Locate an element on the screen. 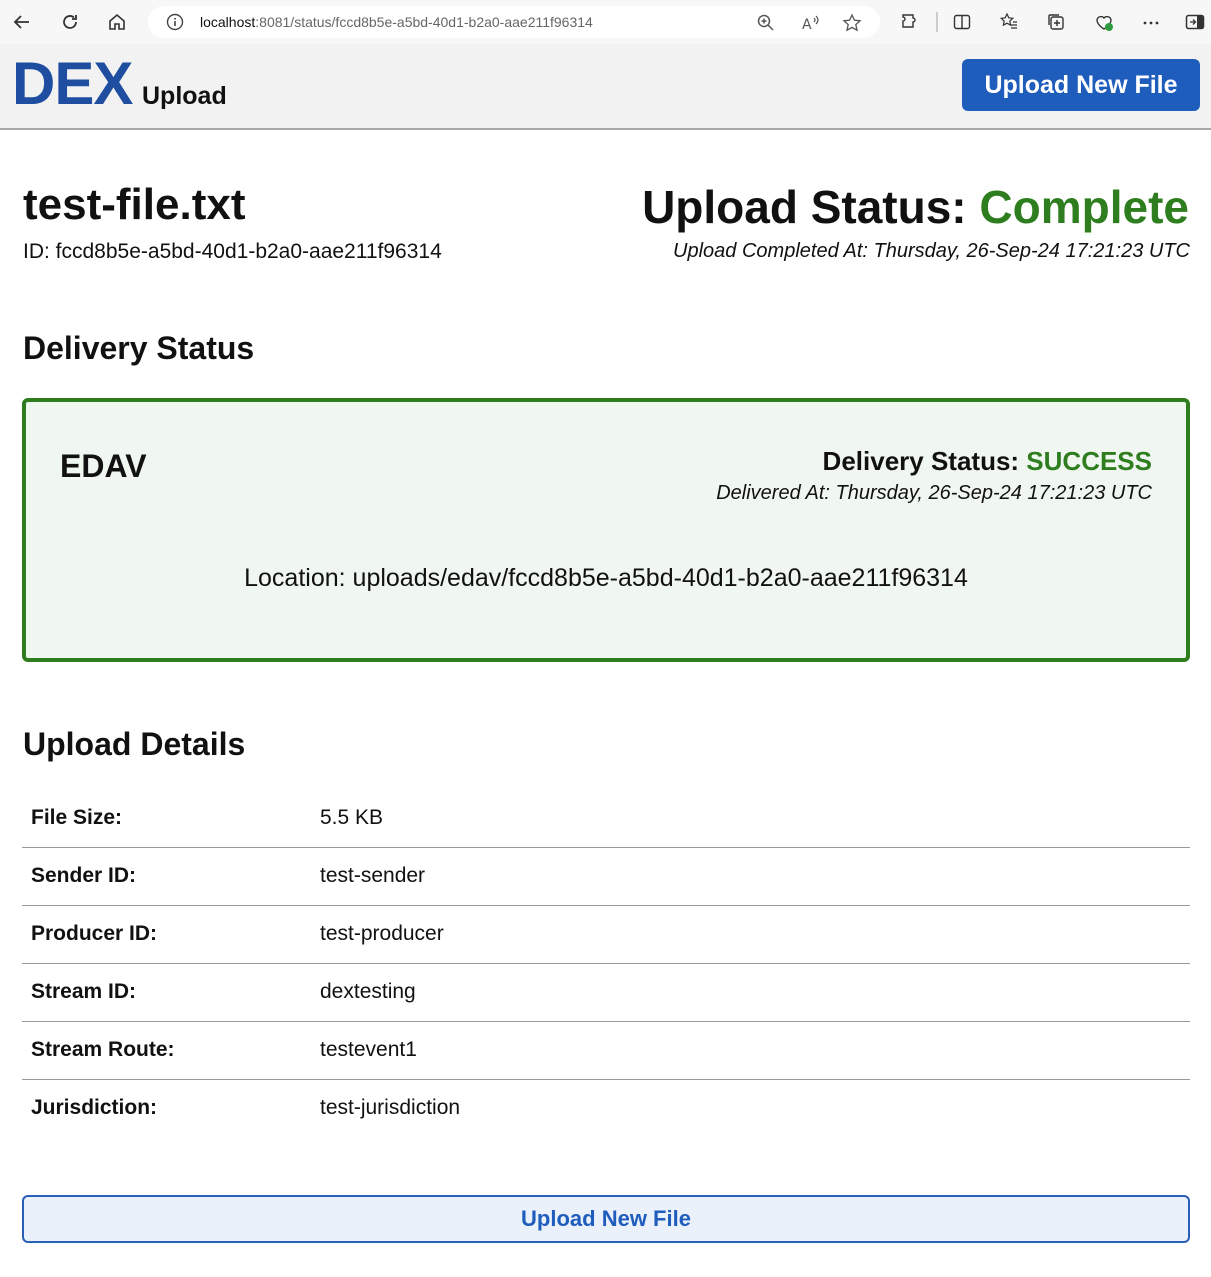  read-aloud-icon: A is located at coordinates (810, 23).